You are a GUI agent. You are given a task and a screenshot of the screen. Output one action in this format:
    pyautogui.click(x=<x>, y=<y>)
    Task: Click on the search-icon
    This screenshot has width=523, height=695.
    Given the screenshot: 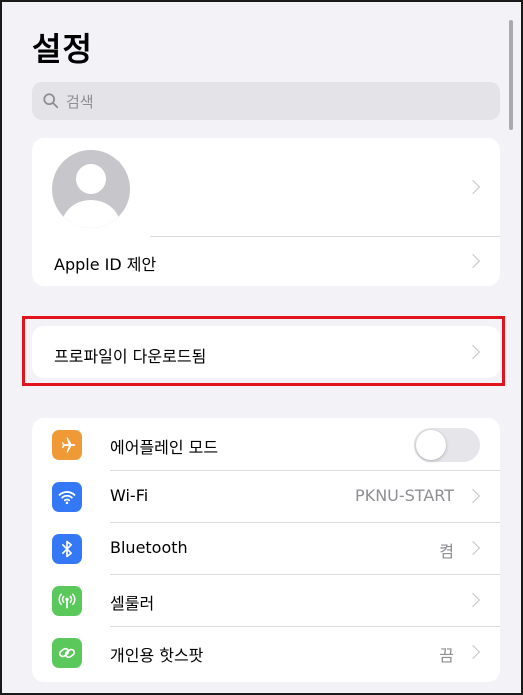 What is the action you would take?
    pyautogui.click(x=51, y=101)
    